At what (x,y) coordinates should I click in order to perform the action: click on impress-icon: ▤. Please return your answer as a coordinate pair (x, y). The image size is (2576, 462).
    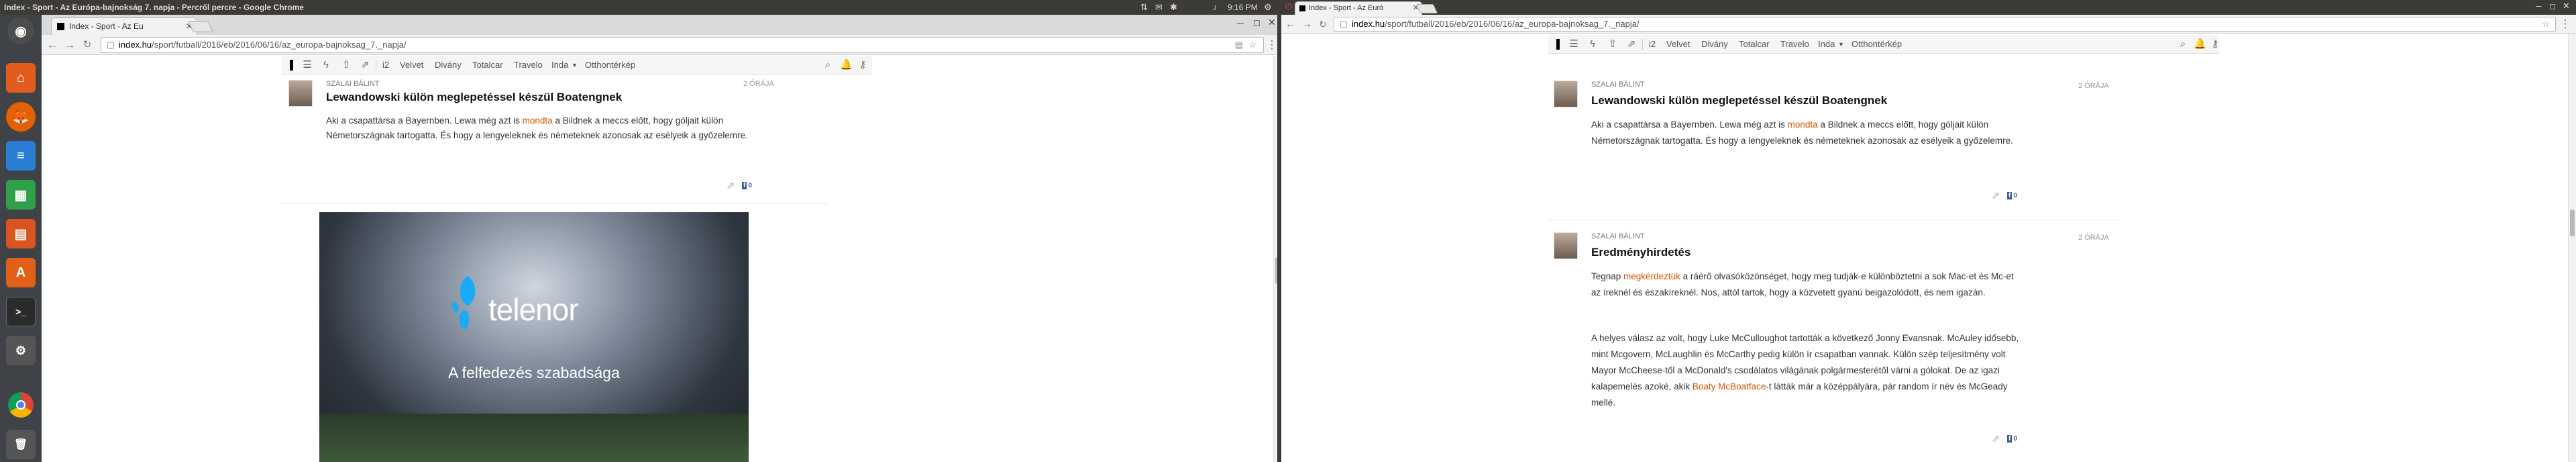
    Looking at the image, I should click on (21, 233).